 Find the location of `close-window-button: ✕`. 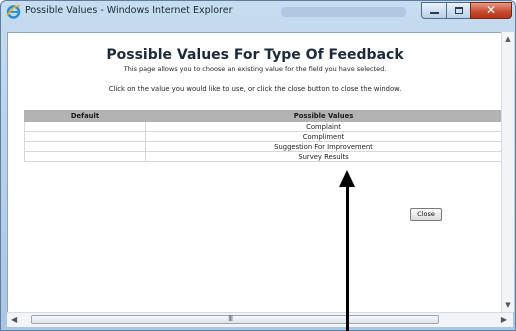

close-window-button: ✕ is located at coordinates (491, 10).